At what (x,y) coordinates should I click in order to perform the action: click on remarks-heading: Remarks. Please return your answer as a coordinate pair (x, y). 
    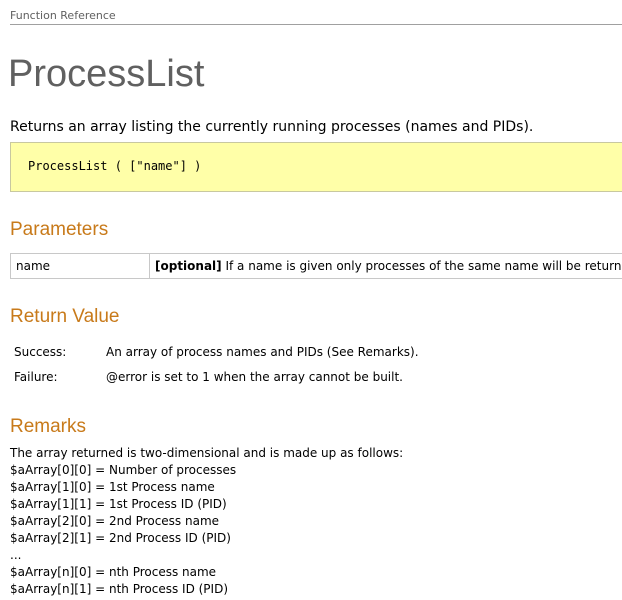
    Looking at the image, I should click on (48, 426).